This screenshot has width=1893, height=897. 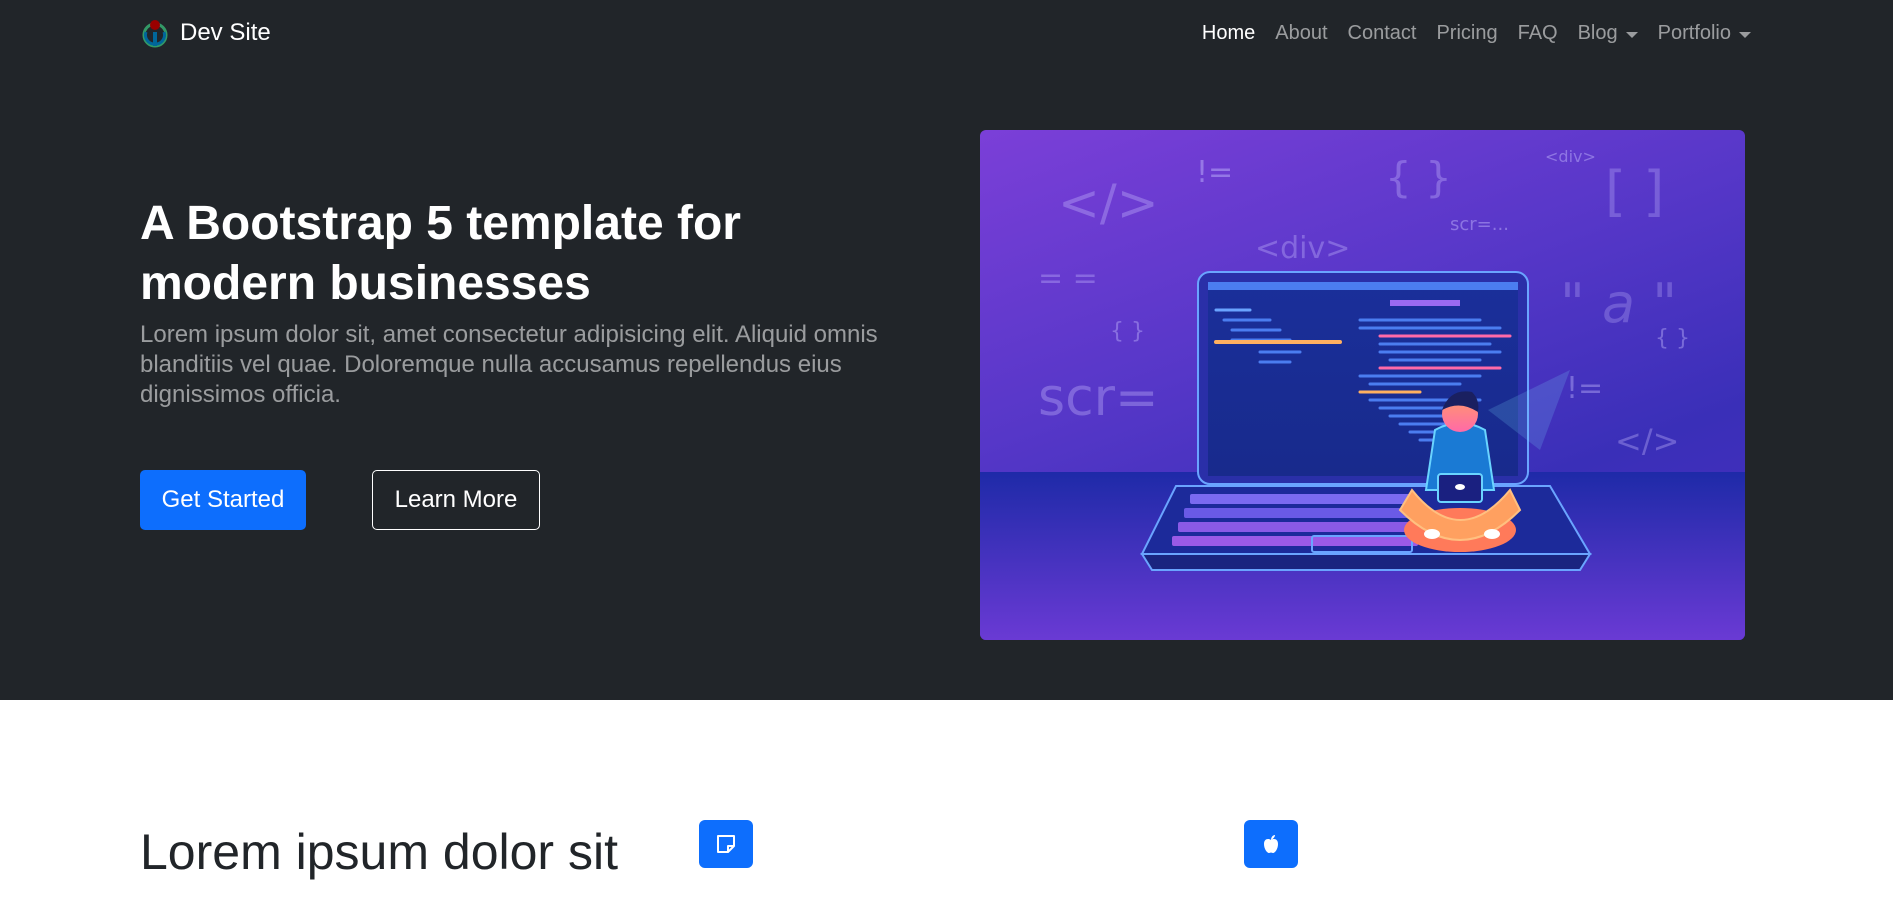 I want to click on learn-more-button: Learn More, so click(x=456, y=500).